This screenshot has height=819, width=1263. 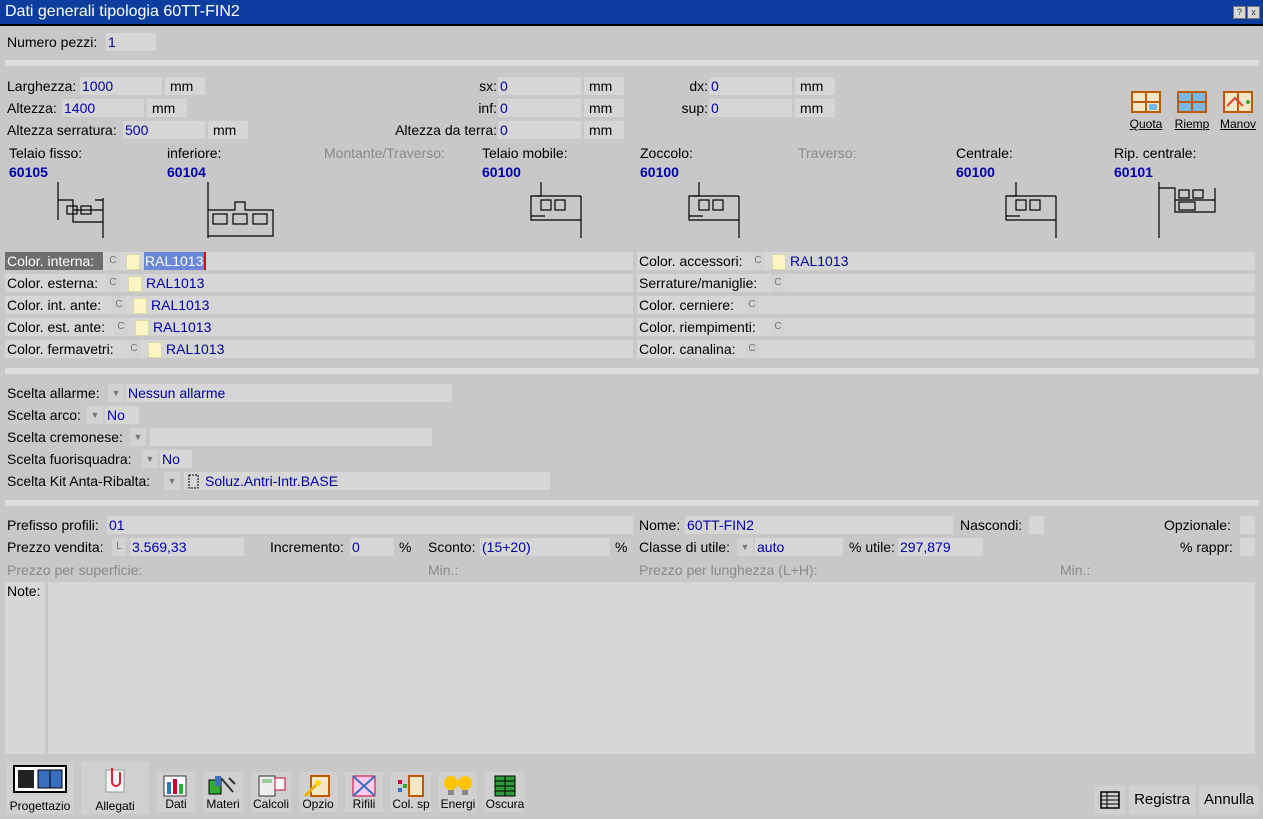 What do you see at coordinates (728, 570) in the screenshot?
I see `prezzo-lunghezza-label: Prezzo per lunghezza (L+H):` at bounding box center [728, 570].